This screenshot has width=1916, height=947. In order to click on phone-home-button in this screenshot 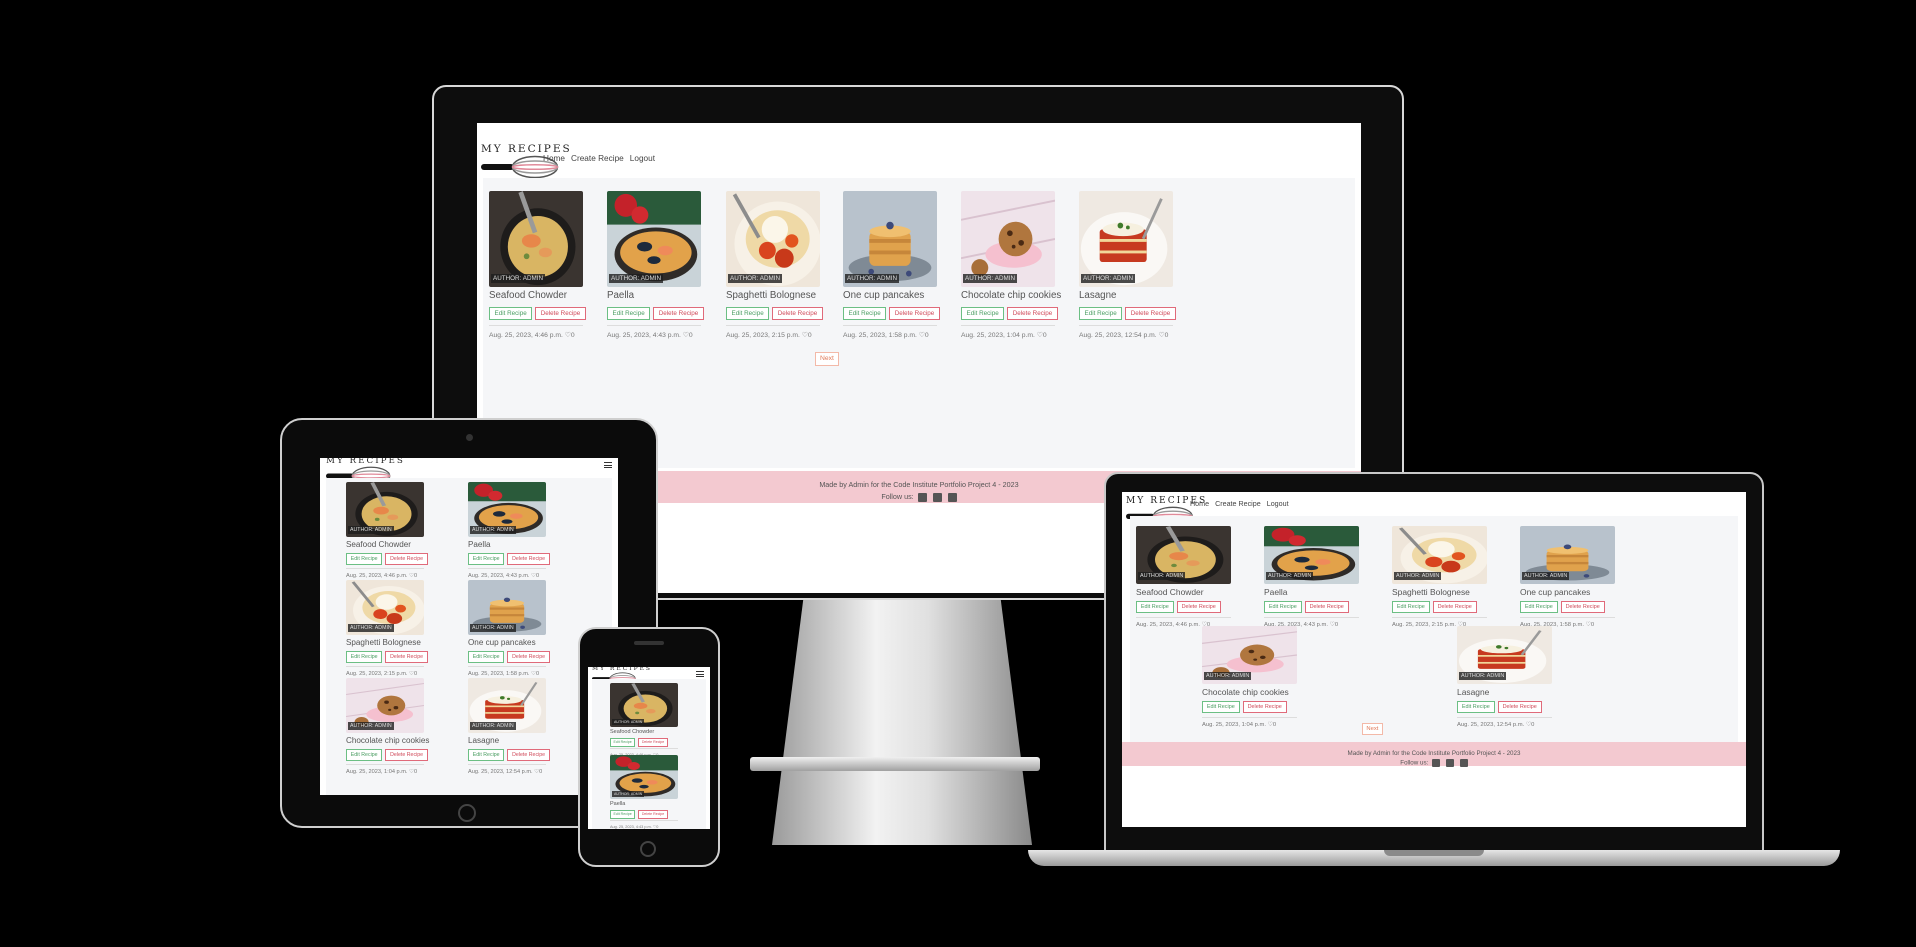, I will do `click(648, 849)`.